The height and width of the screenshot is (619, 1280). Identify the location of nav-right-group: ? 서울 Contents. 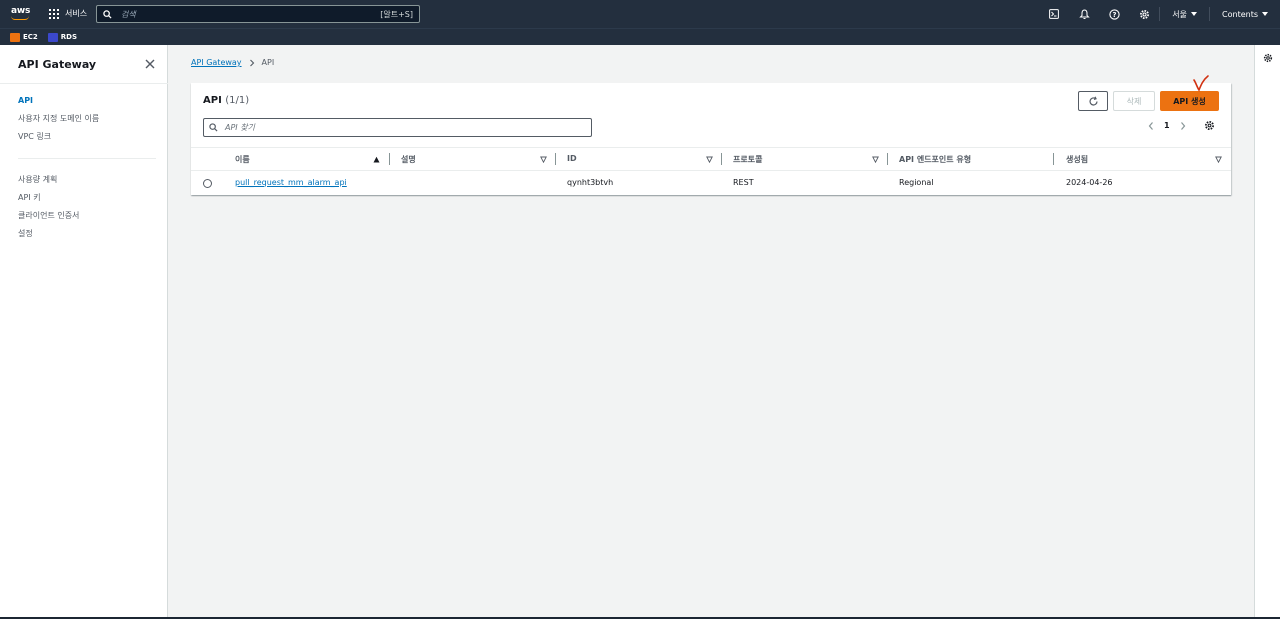
(1159, 14).